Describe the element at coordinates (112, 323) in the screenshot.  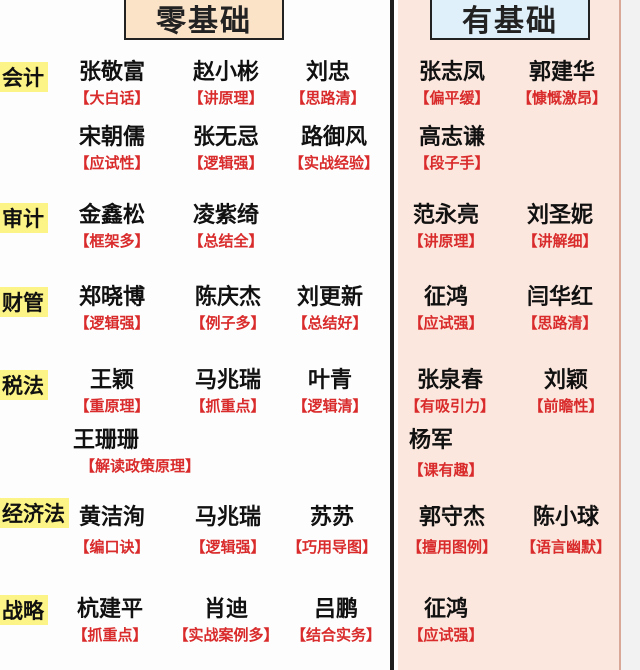
I see `teacher-tag: 【逻辑强】` at that location.